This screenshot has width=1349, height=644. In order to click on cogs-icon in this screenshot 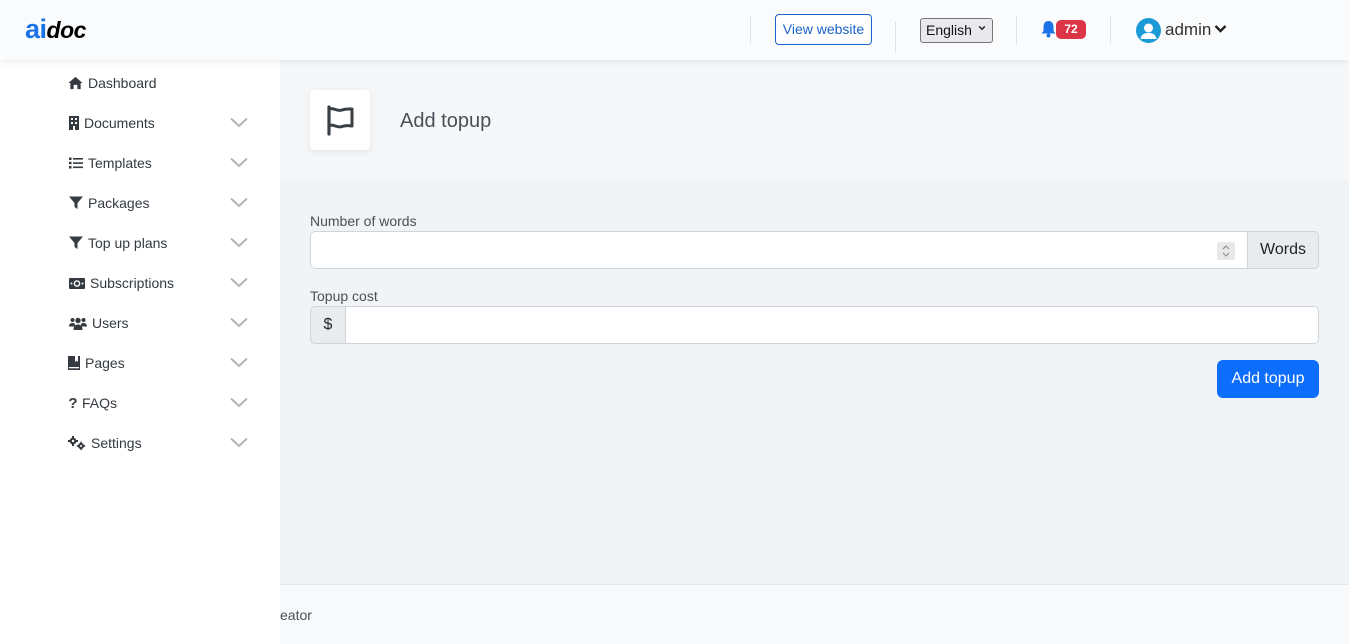, I will do `click(77, 443)`.